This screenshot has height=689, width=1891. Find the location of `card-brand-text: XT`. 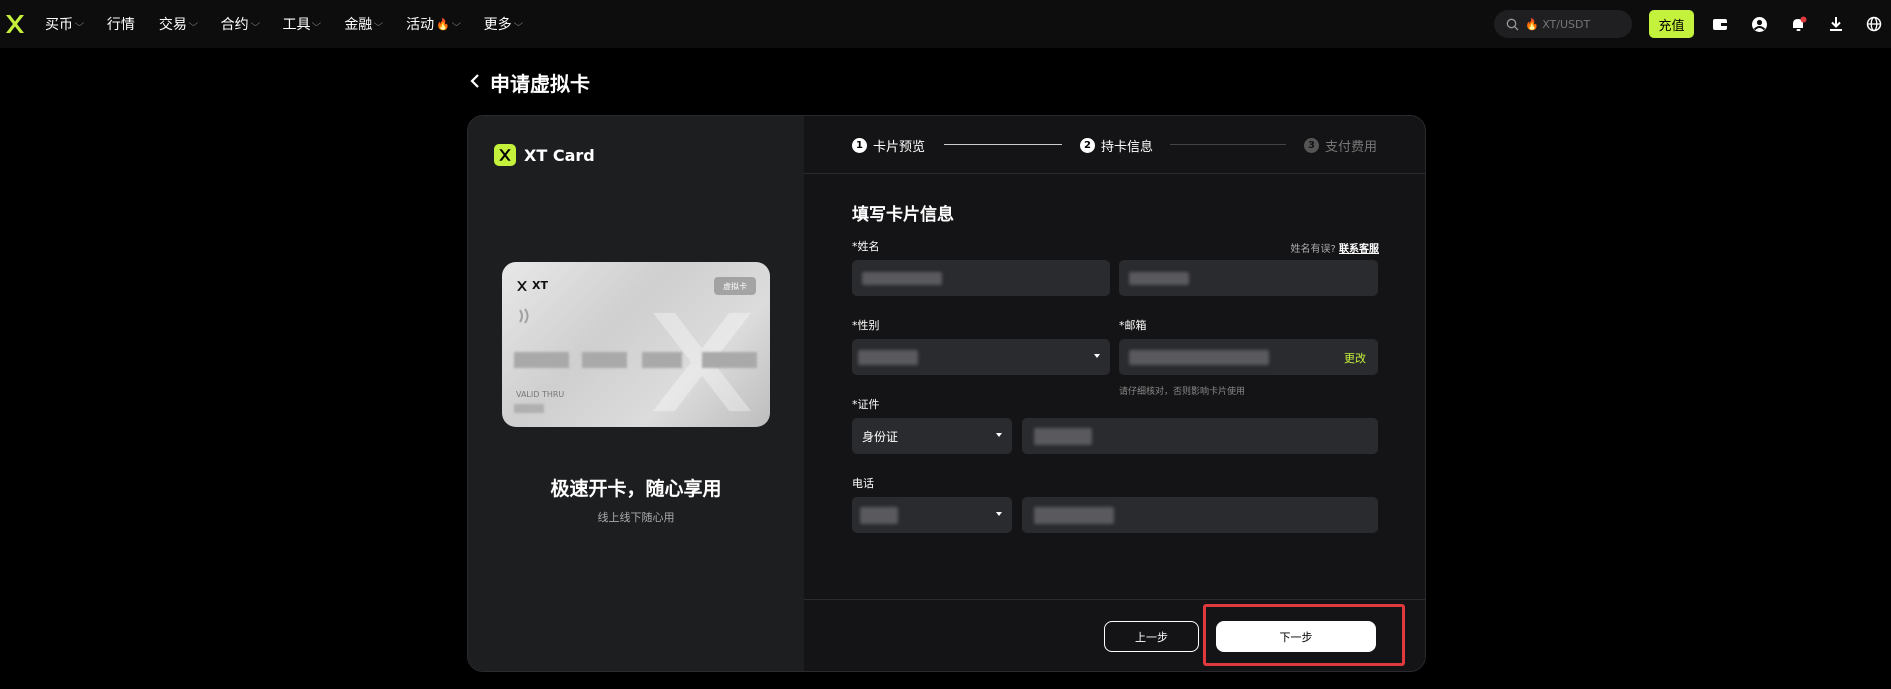

card-brand-text: XT is located at coordinates (540, 285).